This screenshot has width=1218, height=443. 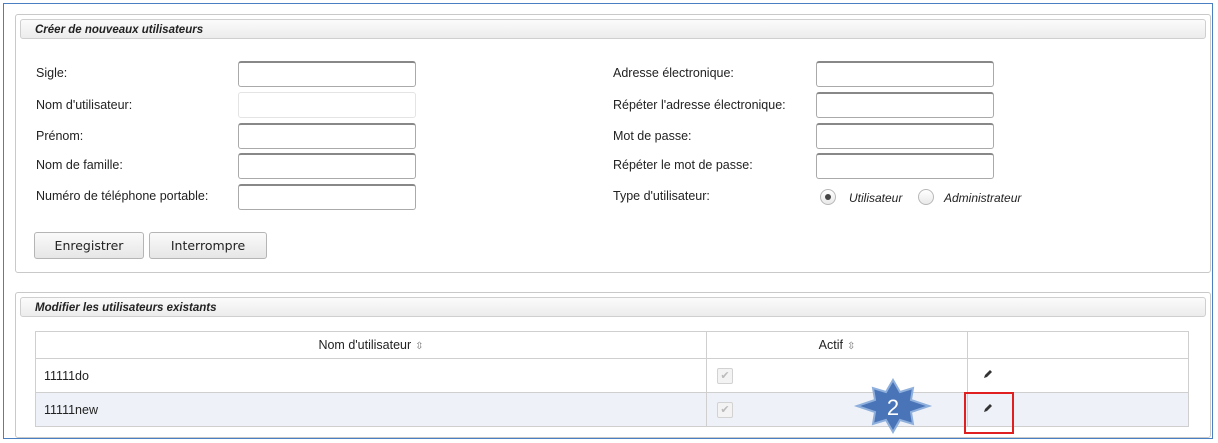 I want to click on field-label-lastname: Nom de famille:, so click(x=79, y=165).